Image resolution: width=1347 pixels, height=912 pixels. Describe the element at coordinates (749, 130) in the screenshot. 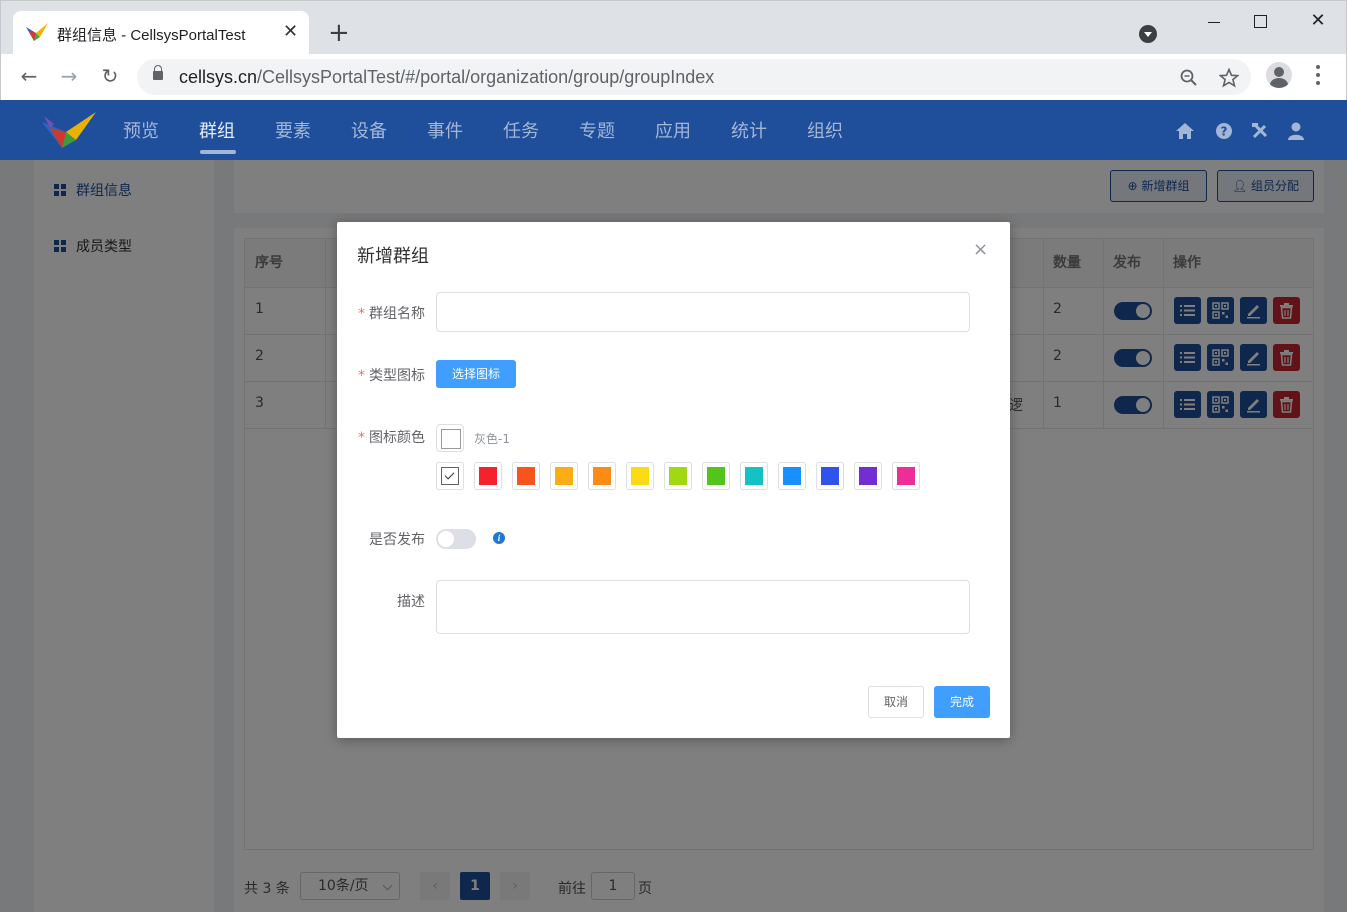

I see `nav-statistics: 统计` at that location.